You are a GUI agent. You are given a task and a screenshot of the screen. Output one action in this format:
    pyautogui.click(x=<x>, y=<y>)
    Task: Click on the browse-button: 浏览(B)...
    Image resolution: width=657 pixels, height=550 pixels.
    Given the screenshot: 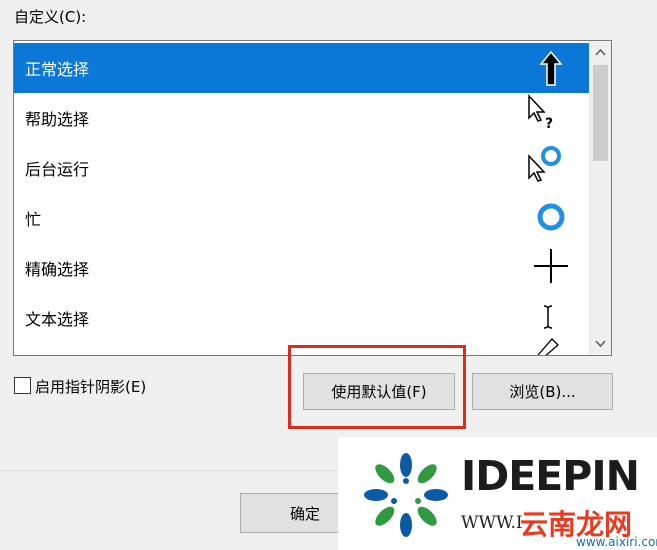 What is the action you would take?
    pyautogui.click(x=542, y=391)
    